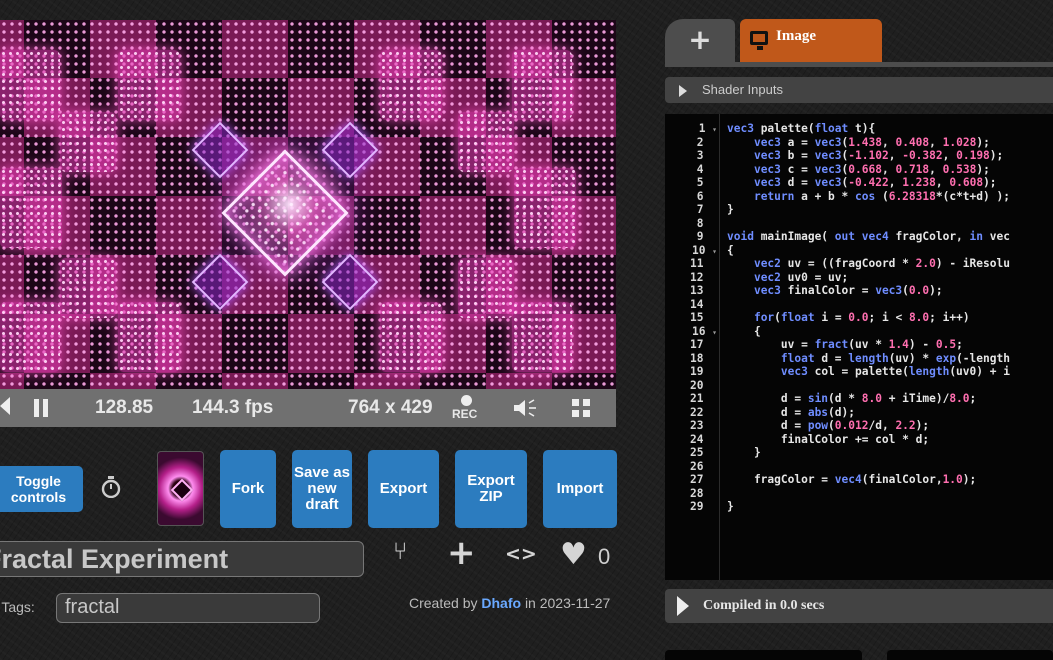  What do you see at coordinates (5, 406) in the screenshot?
I see `rewind-icon` at bounding box center [5, 406].